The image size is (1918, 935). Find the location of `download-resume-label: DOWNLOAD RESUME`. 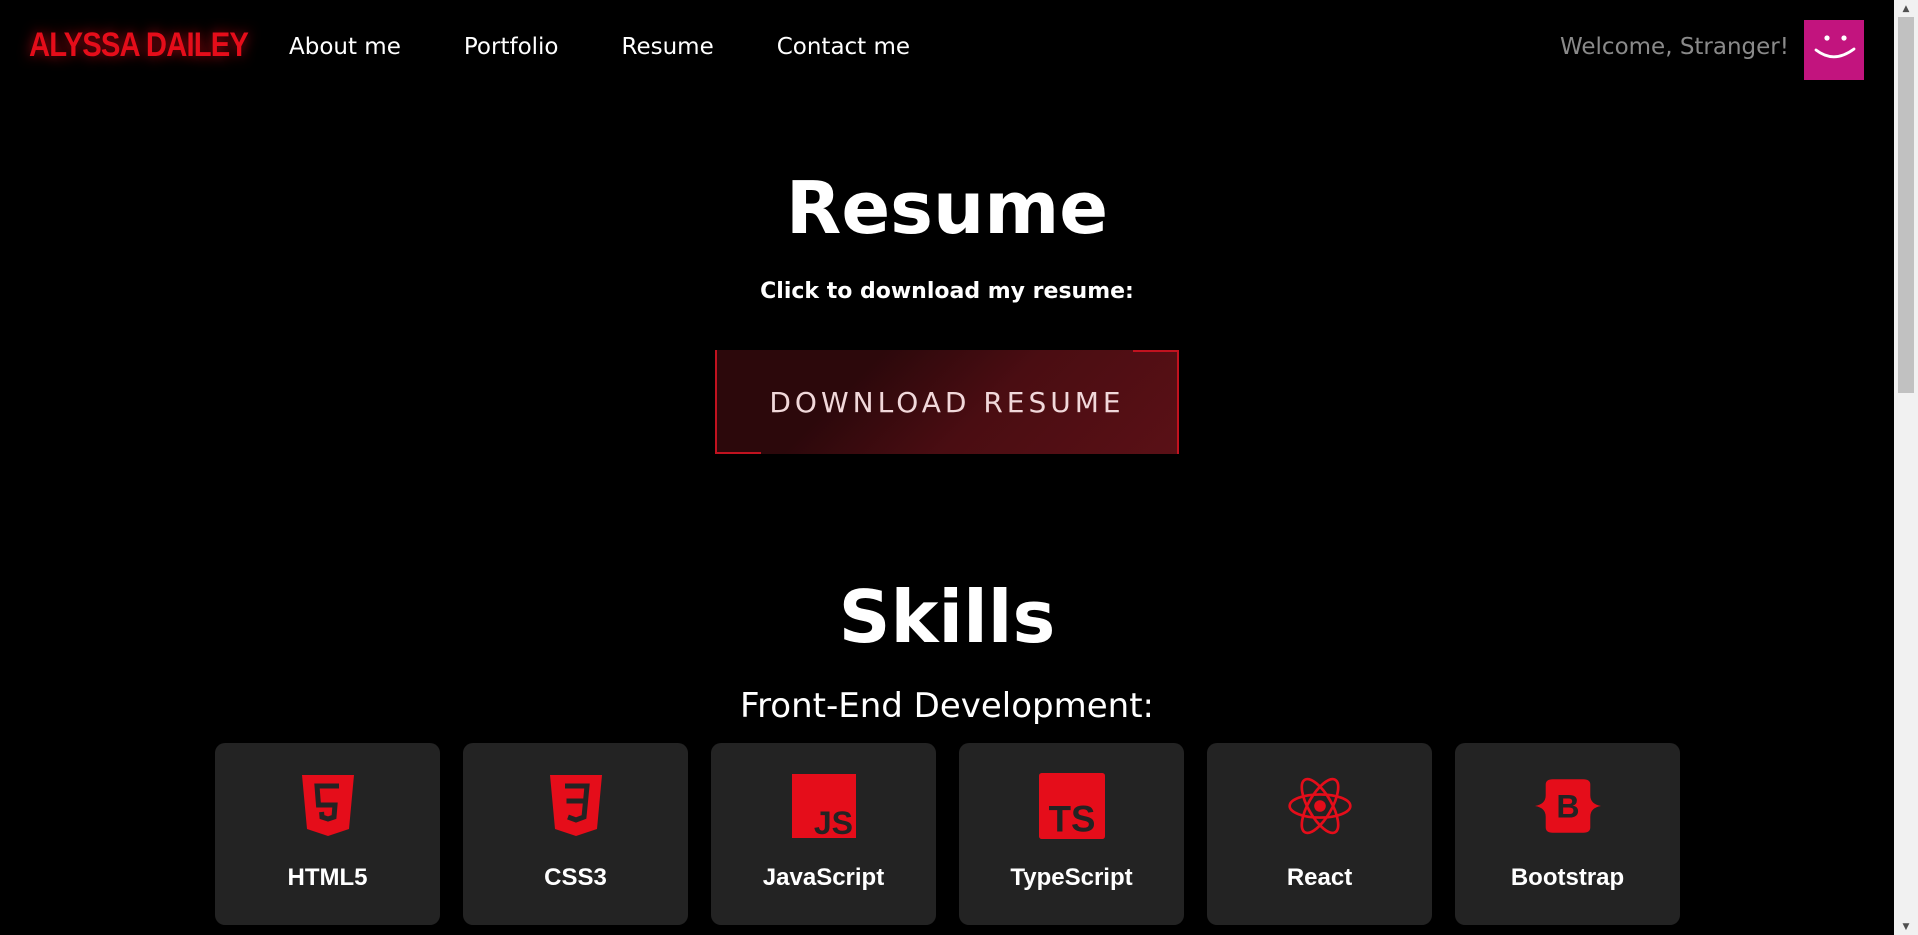

download-resume-label: DOWNLOAD RESUME is located at coordinates (947, 402).